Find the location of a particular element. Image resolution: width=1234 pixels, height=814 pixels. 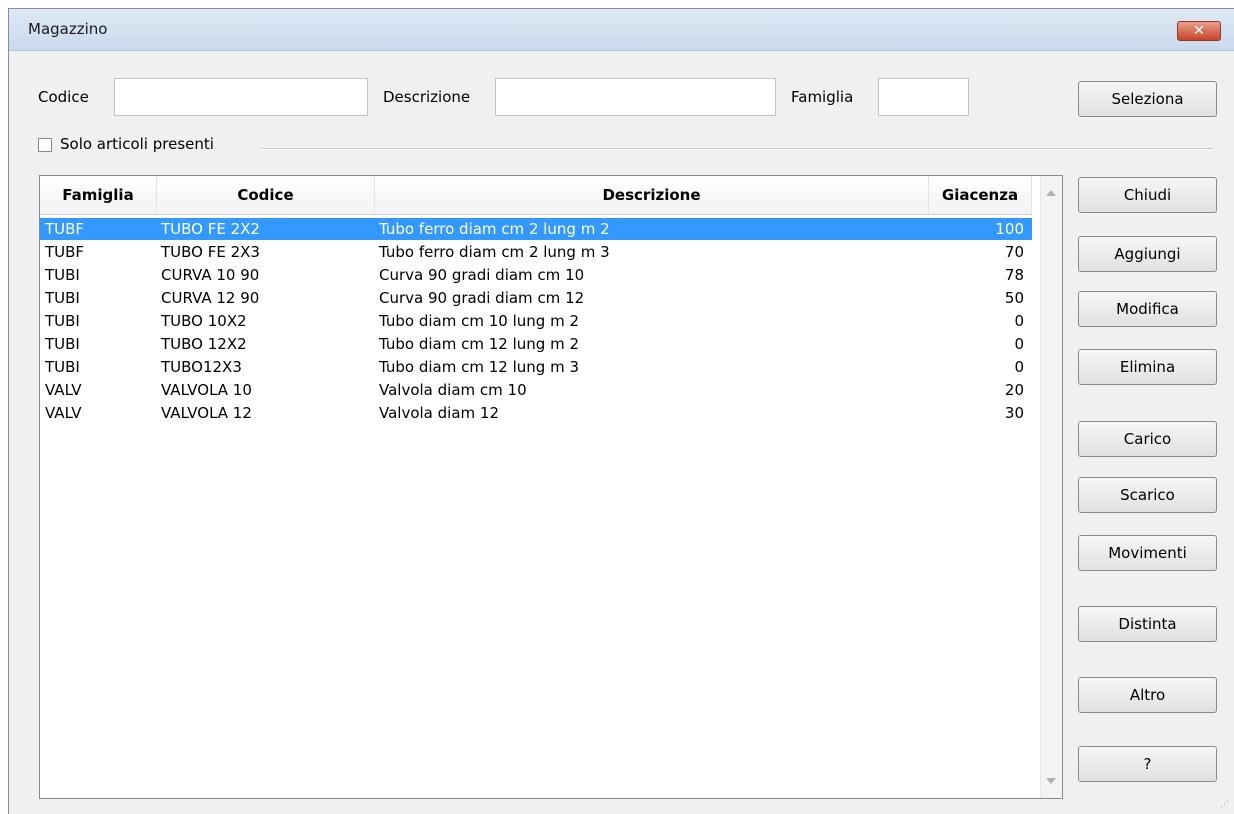

cell-codice: TUBO FE 2X2 is located at coordinates (210, 229).